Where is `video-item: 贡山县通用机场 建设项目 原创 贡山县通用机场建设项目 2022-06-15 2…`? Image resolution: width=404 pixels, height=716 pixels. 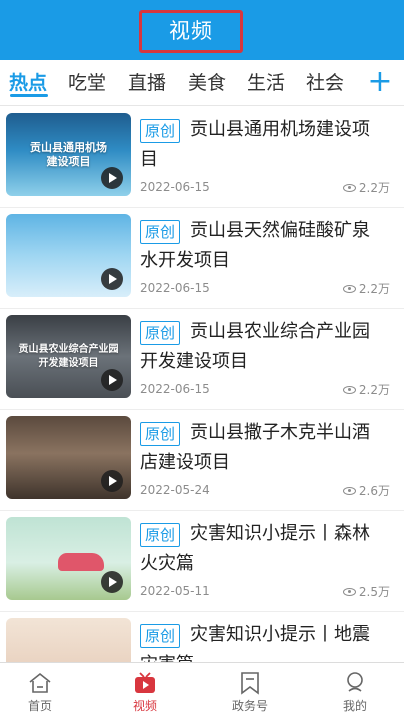 video-item: 贡山县通用机场 建设项目 原创 贡山县通用机场建设项目 2022-06-15 2… is located at coordinates (202, 157).